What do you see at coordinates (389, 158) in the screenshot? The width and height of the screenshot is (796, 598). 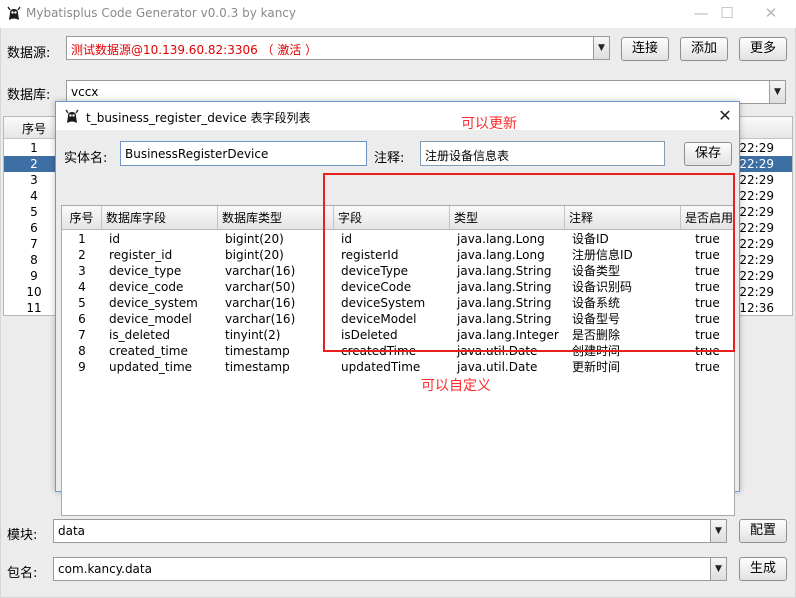 I see `comment-label: 注释:` at bounding box center [389, 158].